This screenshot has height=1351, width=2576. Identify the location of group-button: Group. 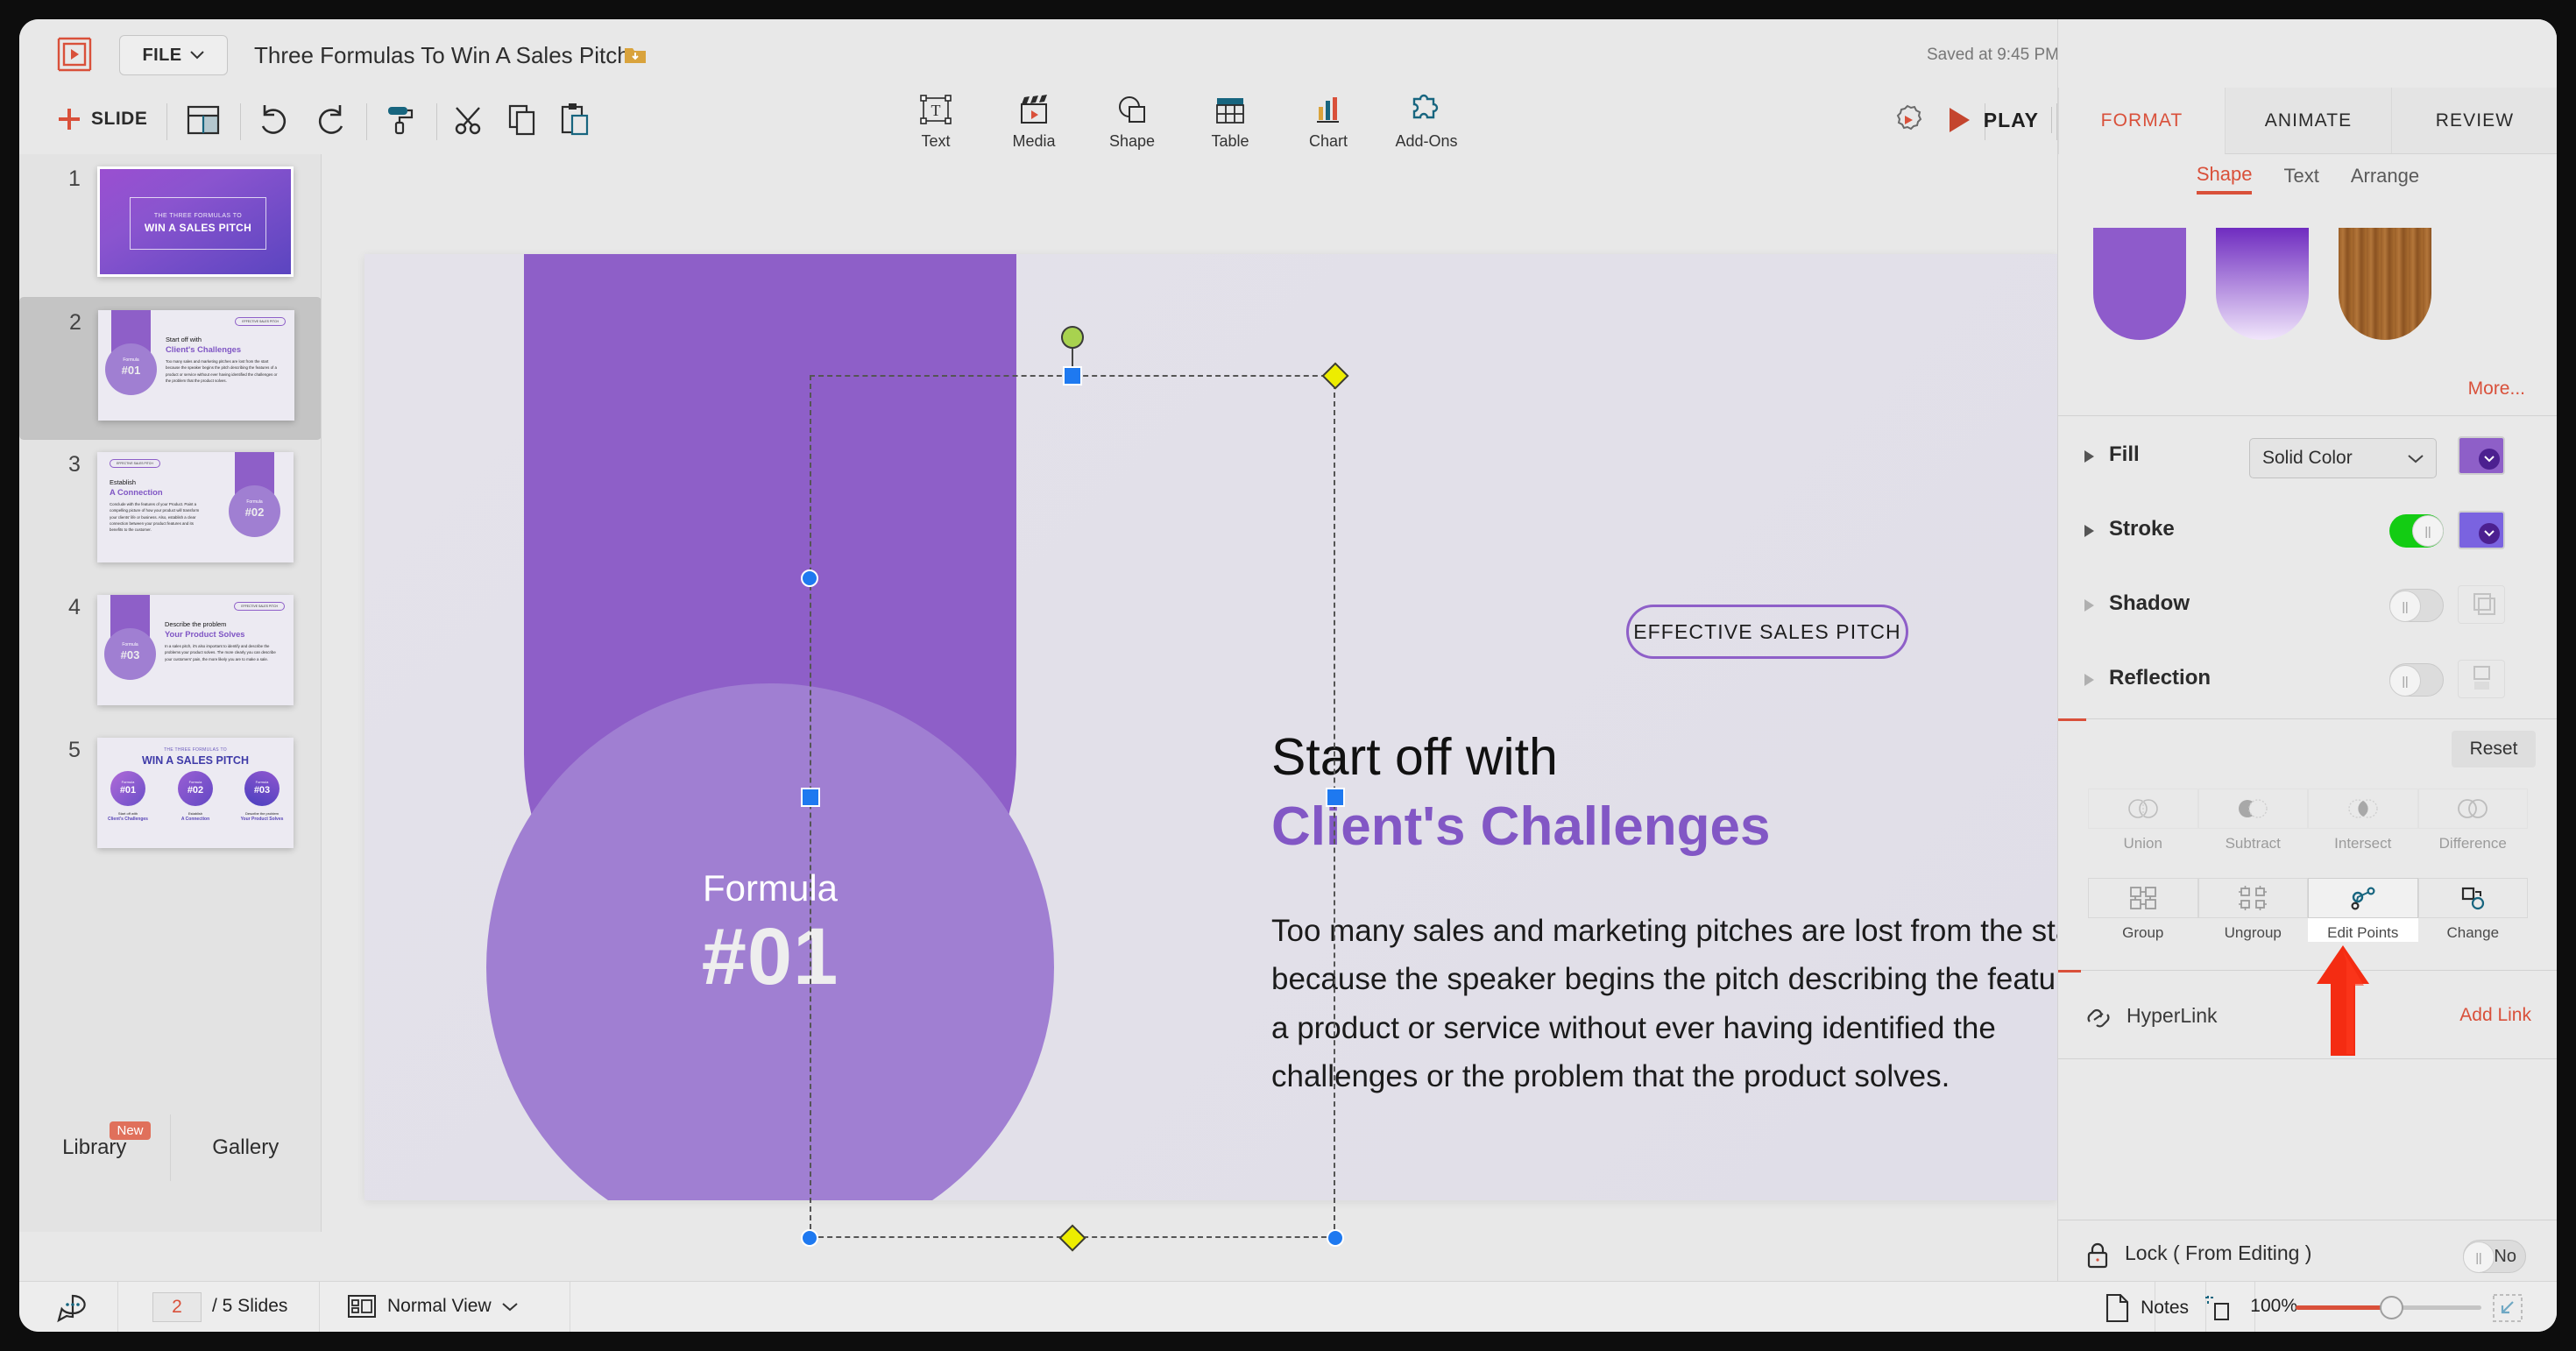
(2143, 910).